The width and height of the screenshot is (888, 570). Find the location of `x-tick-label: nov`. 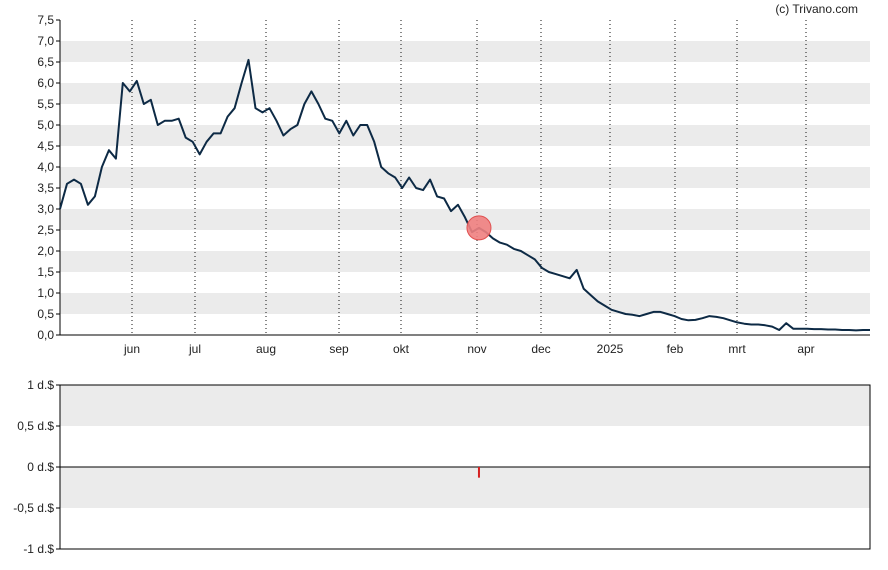

x-tick-label: nov is located at coordinates (476, 349).